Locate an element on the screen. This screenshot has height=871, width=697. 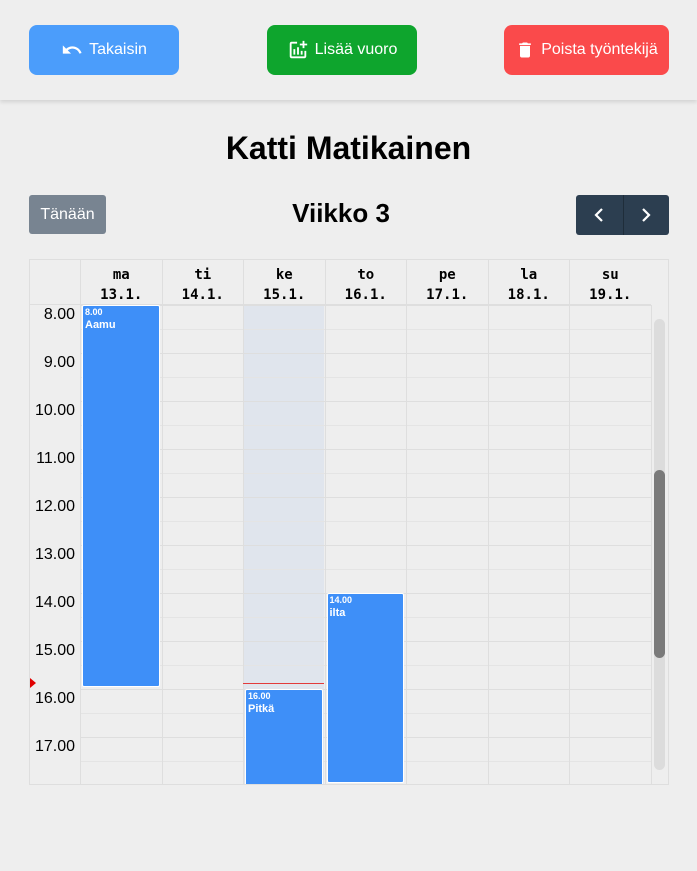
add-shift-button-label: Lisää vuoro is located at coordinates (356, 49).